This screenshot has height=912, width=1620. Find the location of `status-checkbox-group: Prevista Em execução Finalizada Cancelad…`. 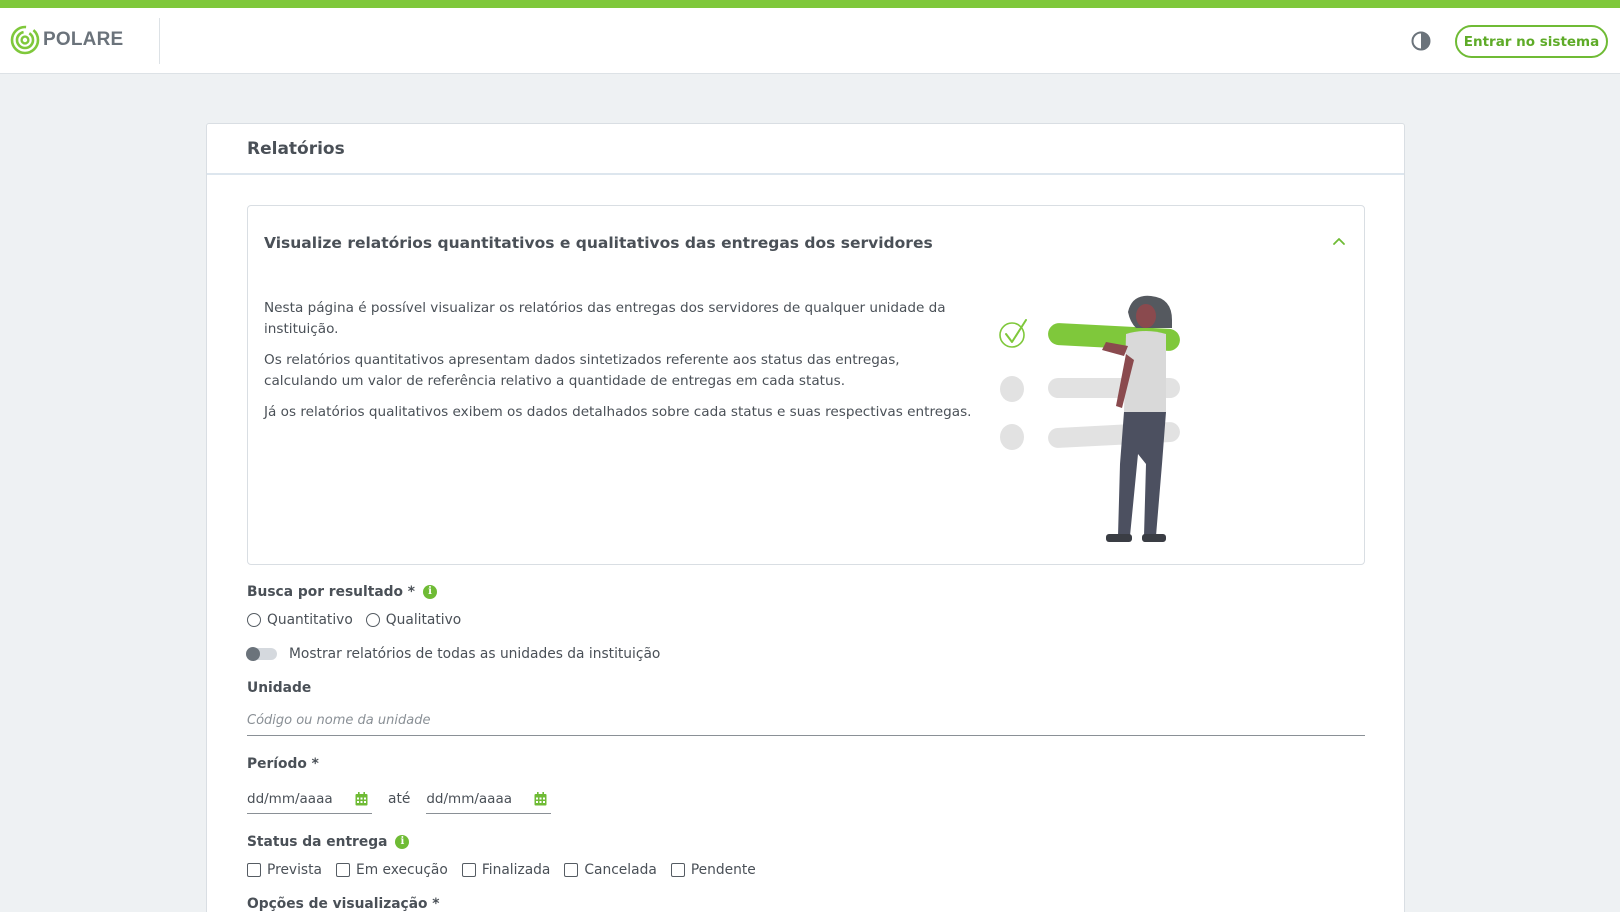

status-checkbox-group: Prevista Em execução Finalizada Cancelad… is located at coordinates (806, 870).